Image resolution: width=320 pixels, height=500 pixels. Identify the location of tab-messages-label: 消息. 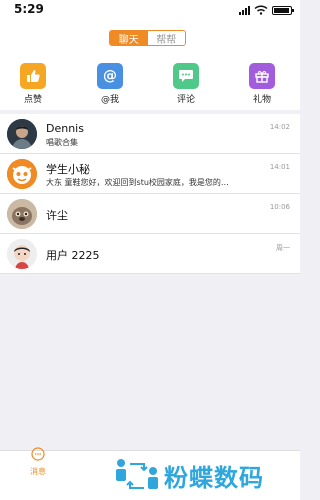
(38, 471).